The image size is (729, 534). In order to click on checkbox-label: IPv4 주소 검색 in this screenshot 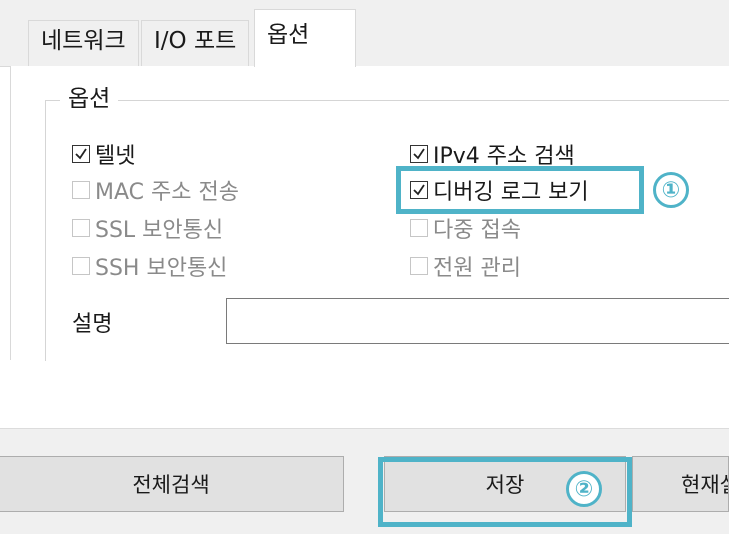, I will do `click(504, 156)`.